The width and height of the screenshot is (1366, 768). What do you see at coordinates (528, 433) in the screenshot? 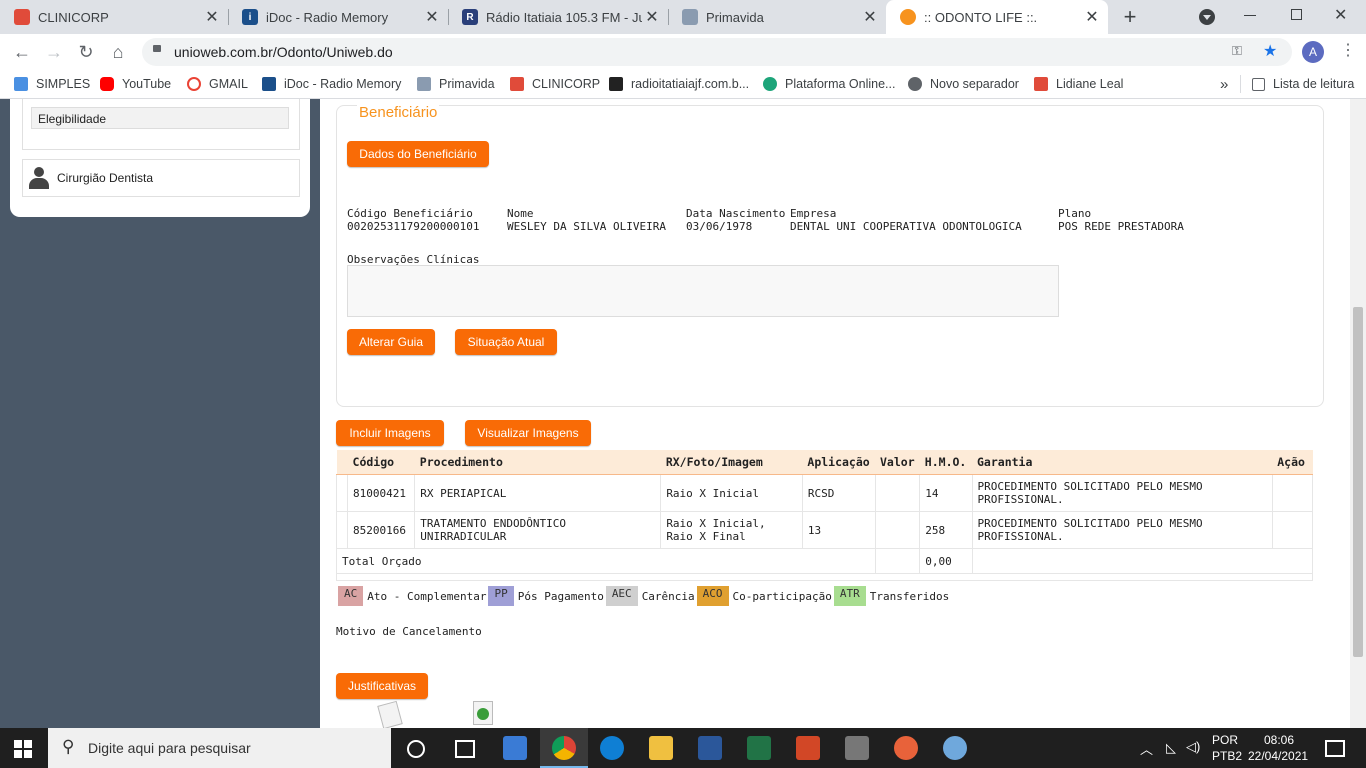
I see `visualizar-imagens-button: Visualizar Imagens` at bounding box center [528, 433].